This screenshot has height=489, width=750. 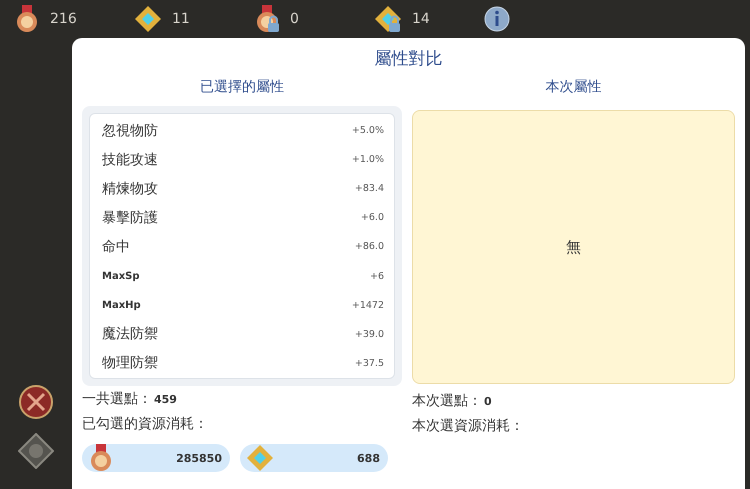 I want to click on attribute-value: +1472, so click(x=368, y=305).